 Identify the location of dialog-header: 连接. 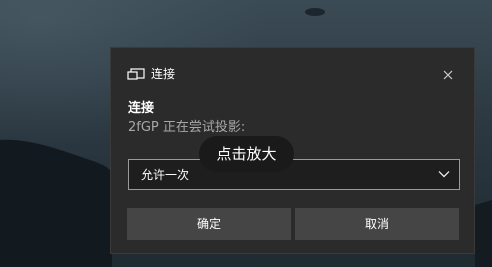
(292, 74).